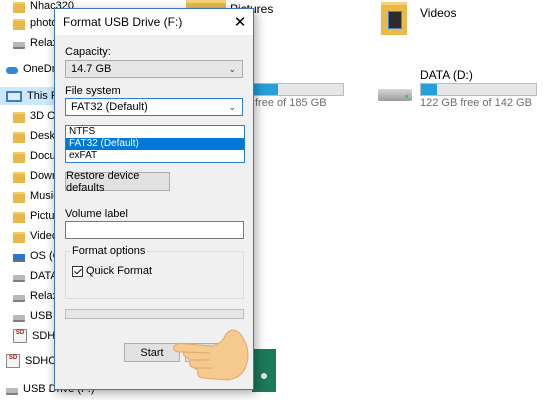  Describe the element at coordinates (93, 91) in the screenshot. I see `file-system-label: File system` at that location.